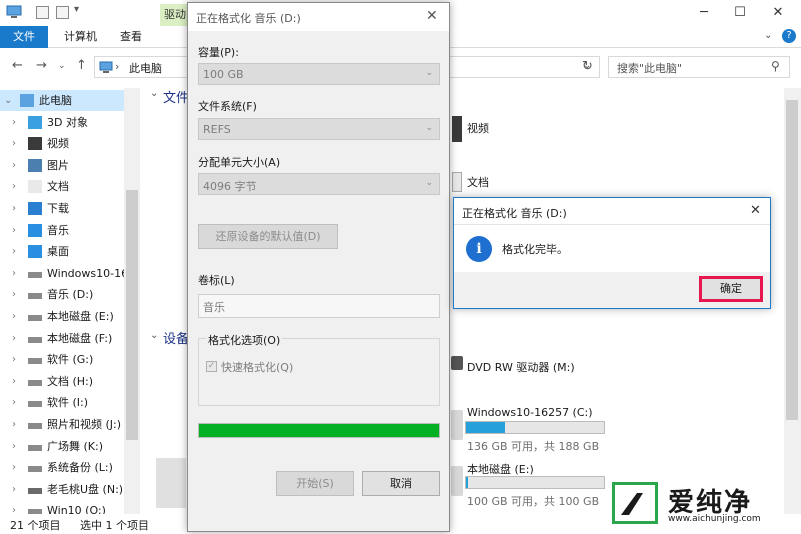 The width and height of the screenshot is (801, 534). Describe the element at coordinates (768, 35) in the screenshot. I see `expand-ribbon-icon: ⌄` at that location.